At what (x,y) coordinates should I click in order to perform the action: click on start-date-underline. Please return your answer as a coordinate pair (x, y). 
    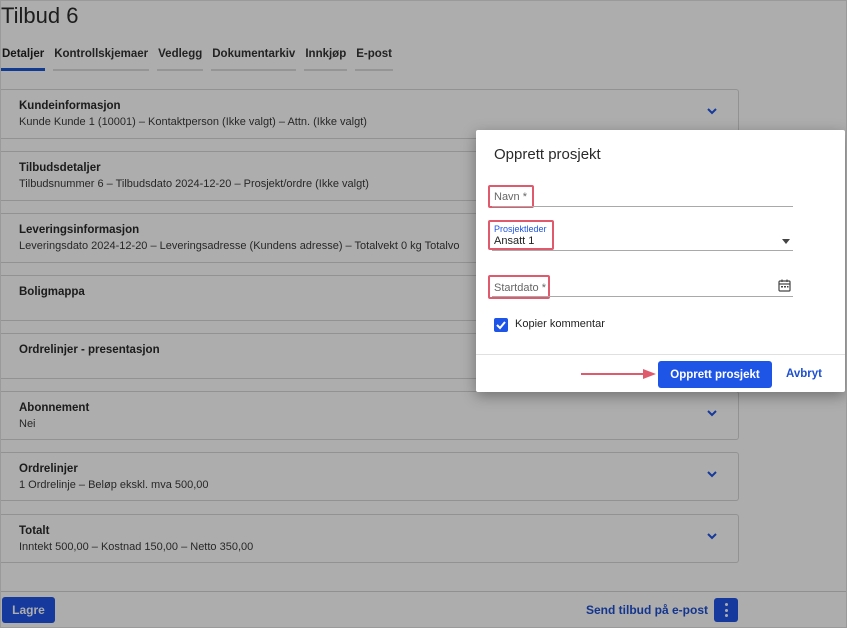
    Looking at the image, I should click on (642, 296).